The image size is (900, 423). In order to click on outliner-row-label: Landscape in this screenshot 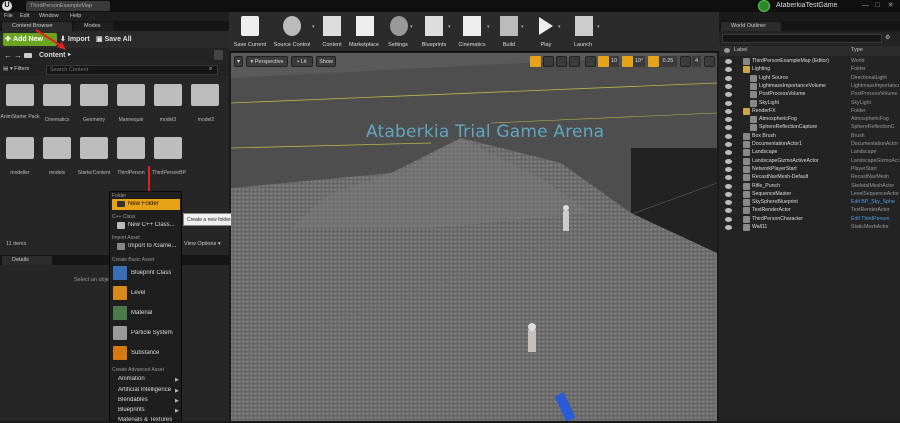, I will do `click(764, 152)`.